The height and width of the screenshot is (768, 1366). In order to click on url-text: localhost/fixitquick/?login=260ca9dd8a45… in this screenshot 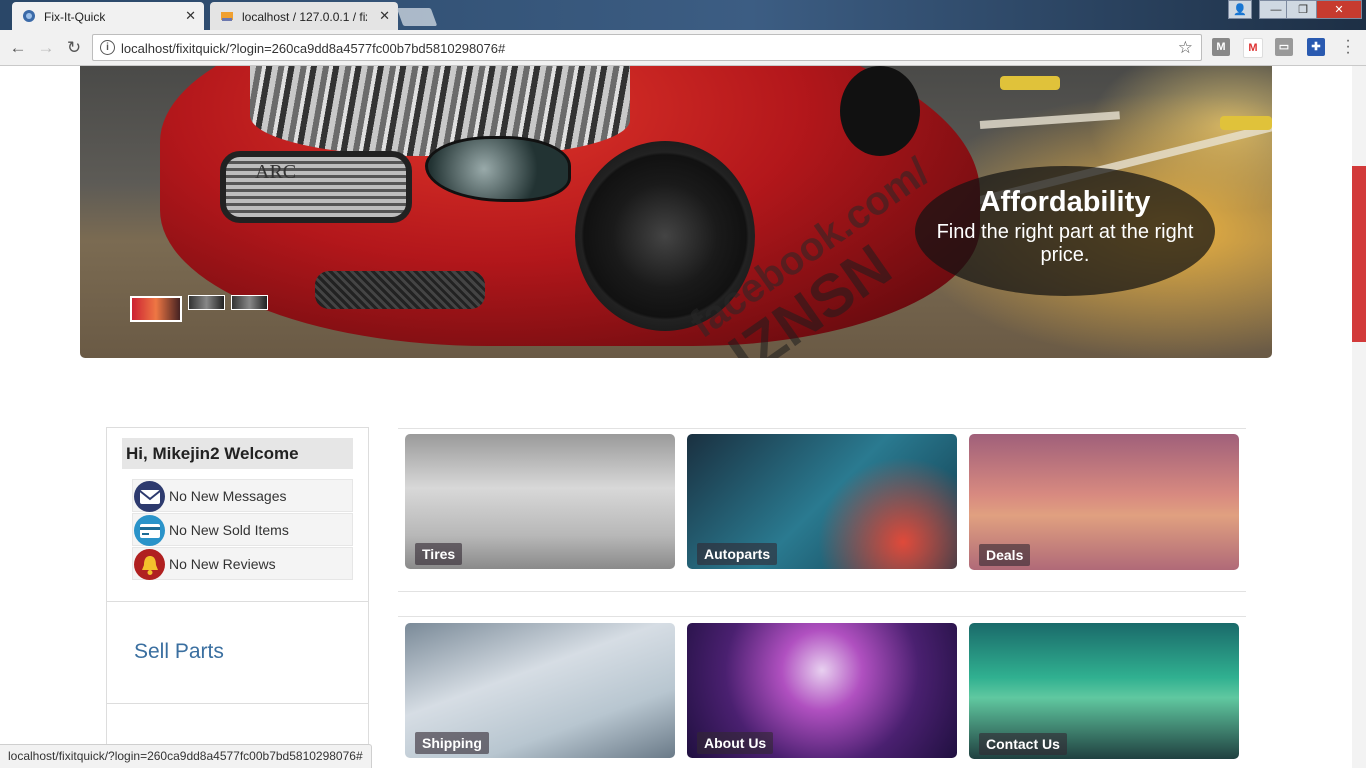, I will do `click(313, 48)`.